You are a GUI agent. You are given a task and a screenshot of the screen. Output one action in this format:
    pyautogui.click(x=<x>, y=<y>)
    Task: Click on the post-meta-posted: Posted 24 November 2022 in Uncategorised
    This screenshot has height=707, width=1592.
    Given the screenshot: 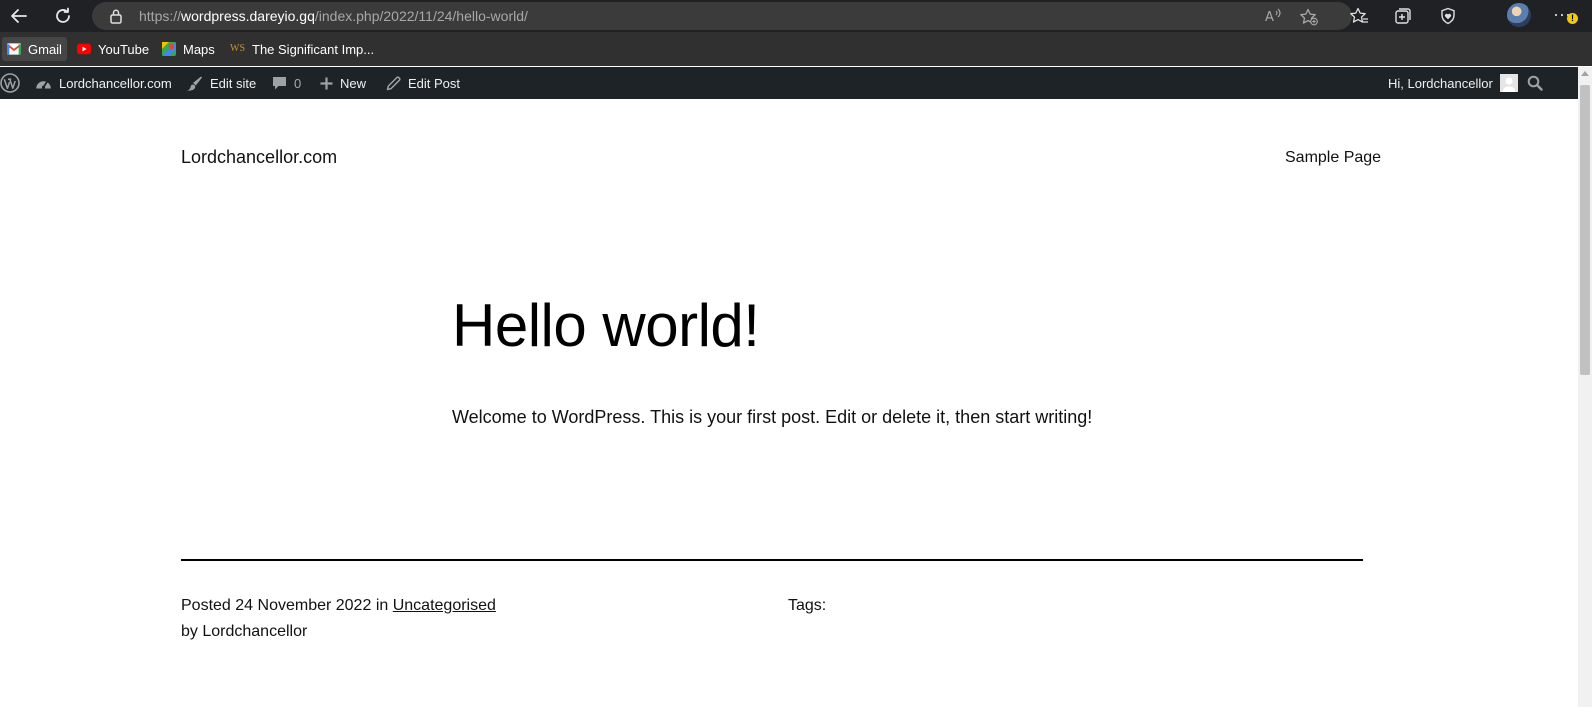 What is the action you would take?
    pyautogui.click(x=338, y=606)
    